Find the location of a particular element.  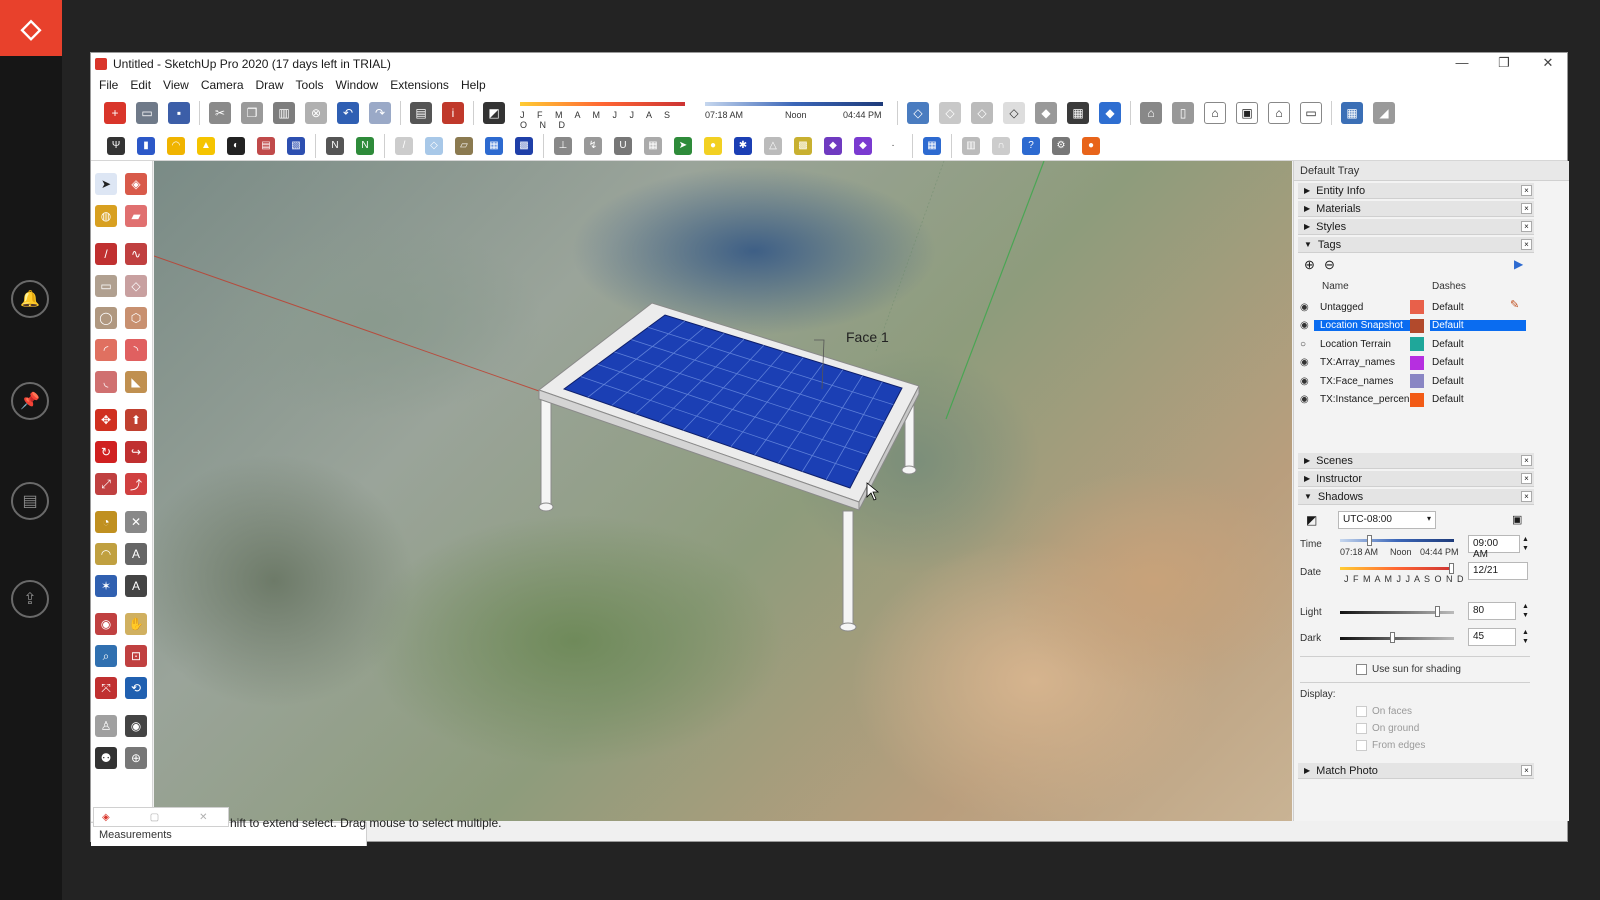

arch-icon: ∩ is located at coordinates (1001, 145).